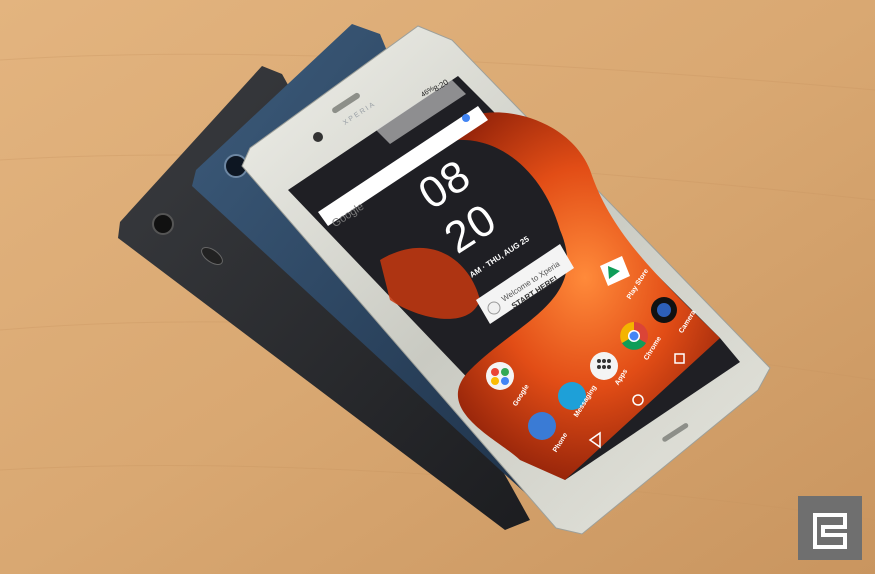  I want to click on battery-level: 46%, so click(428, 92).